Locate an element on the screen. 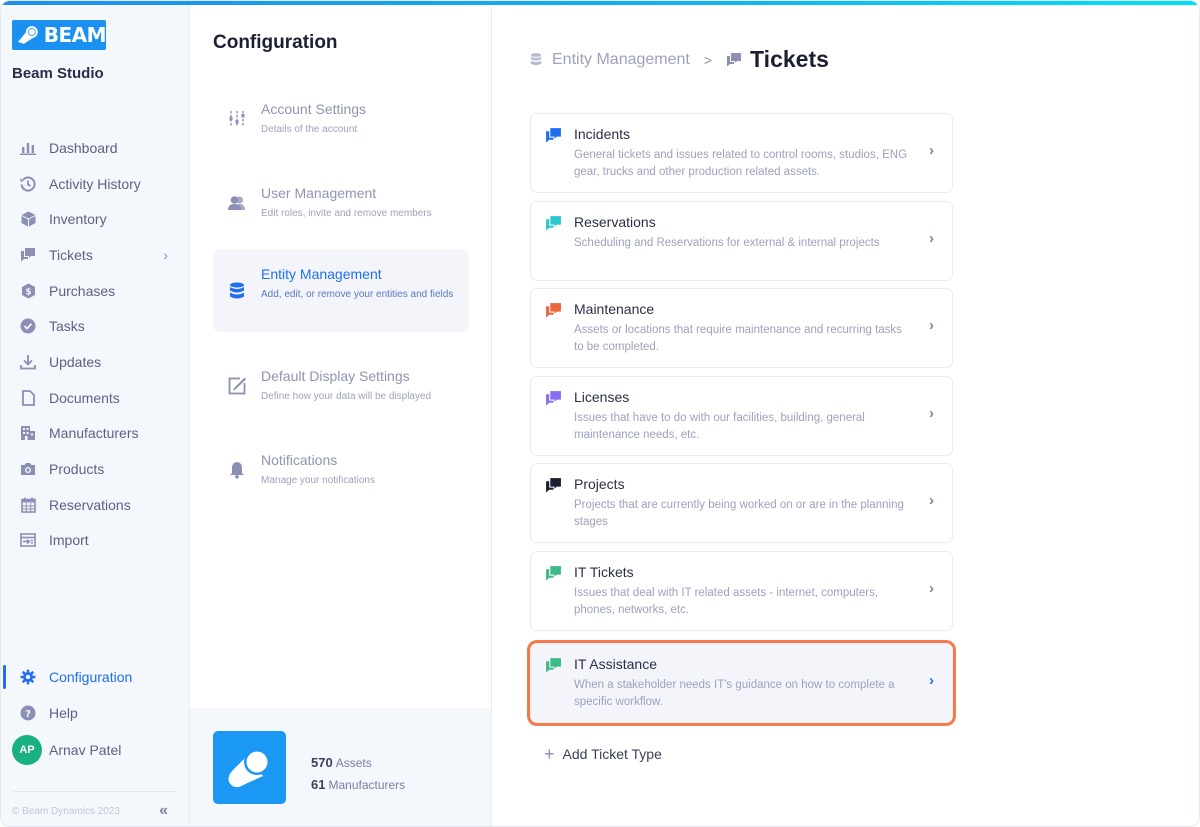  sidebar-item-label: Tickets is located at coordinates (71, 254).